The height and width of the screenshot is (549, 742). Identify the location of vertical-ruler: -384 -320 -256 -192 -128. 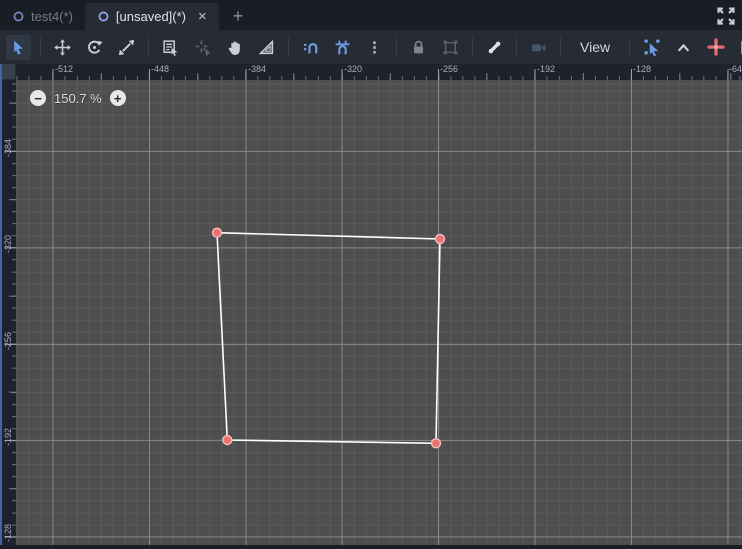
(8, 312).